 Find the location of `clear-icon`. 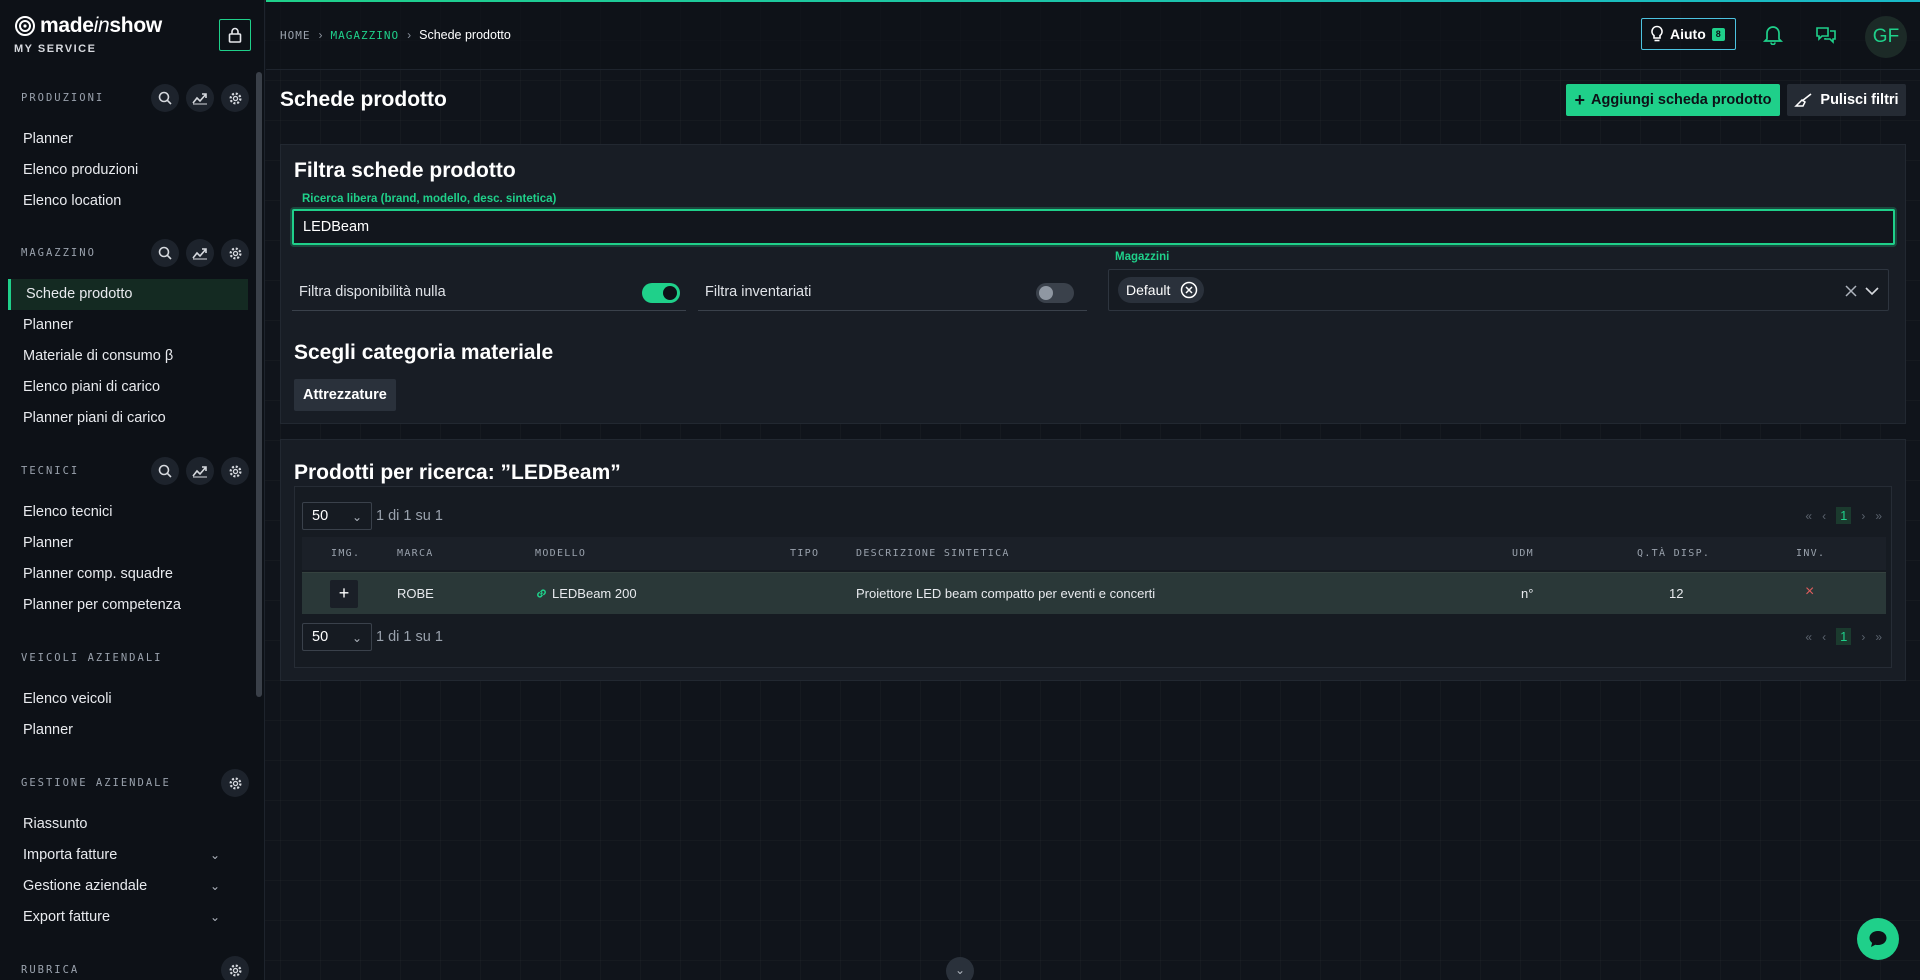

clear-icon is located at coordinates (1851, 291).